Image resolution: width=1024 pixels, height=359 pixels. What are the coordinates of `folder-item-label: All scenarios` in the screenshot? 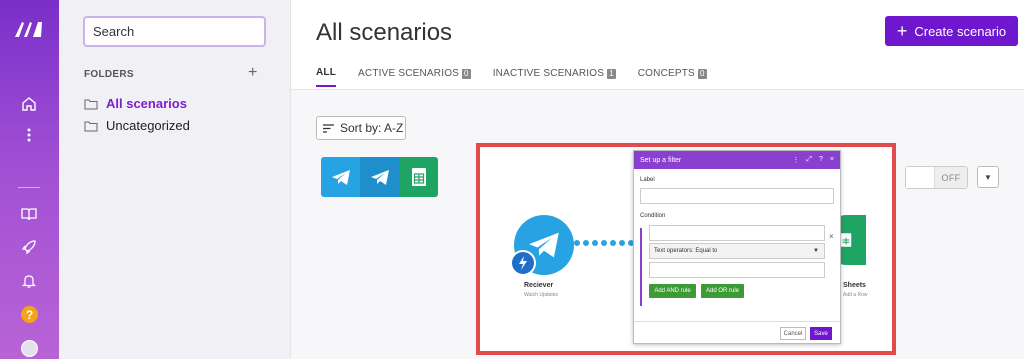 It's located at (146, 103).